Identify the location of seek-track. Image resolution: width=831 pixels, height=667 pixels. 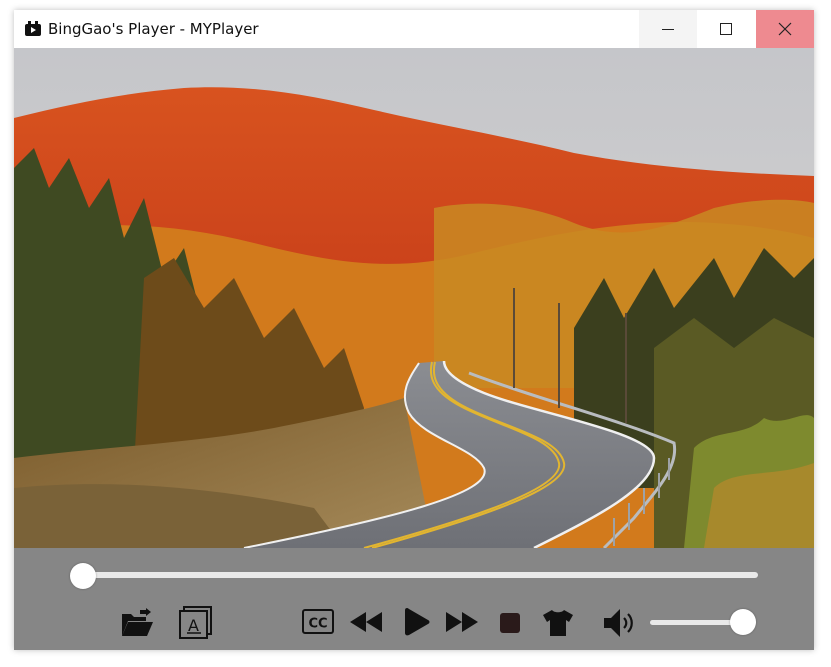
(421, 575).